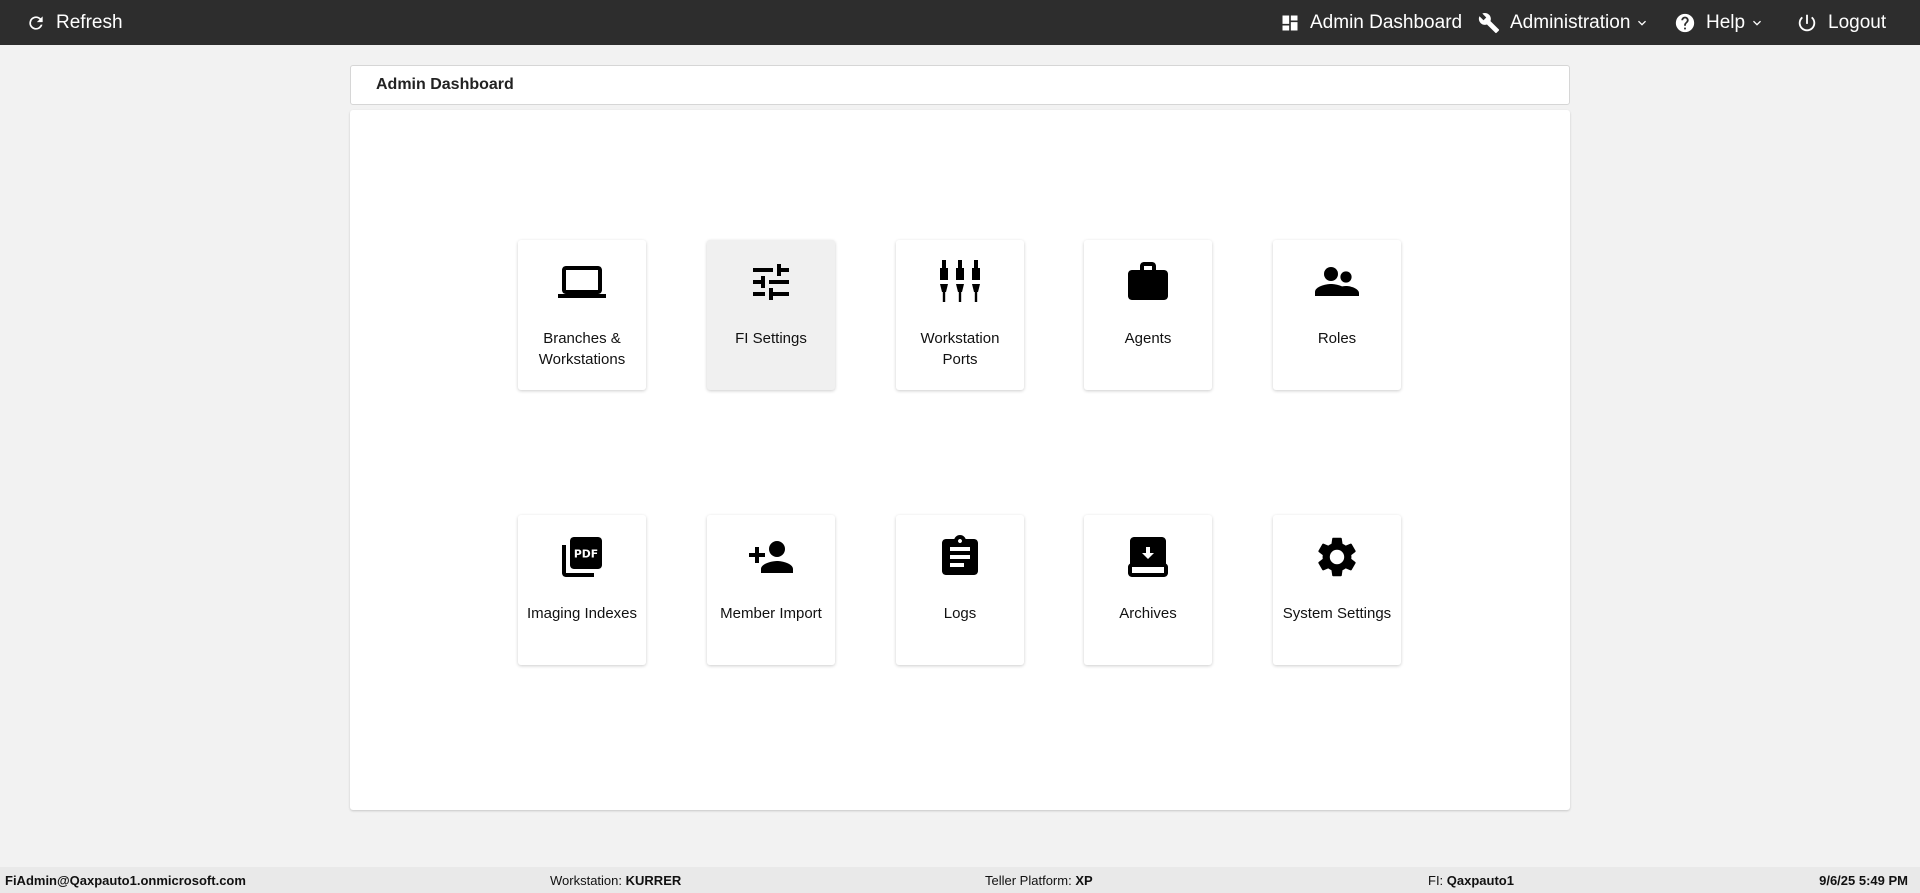  I want to click on status-datetime: 9/6/25 5:49 PM, so click(1863, 880).